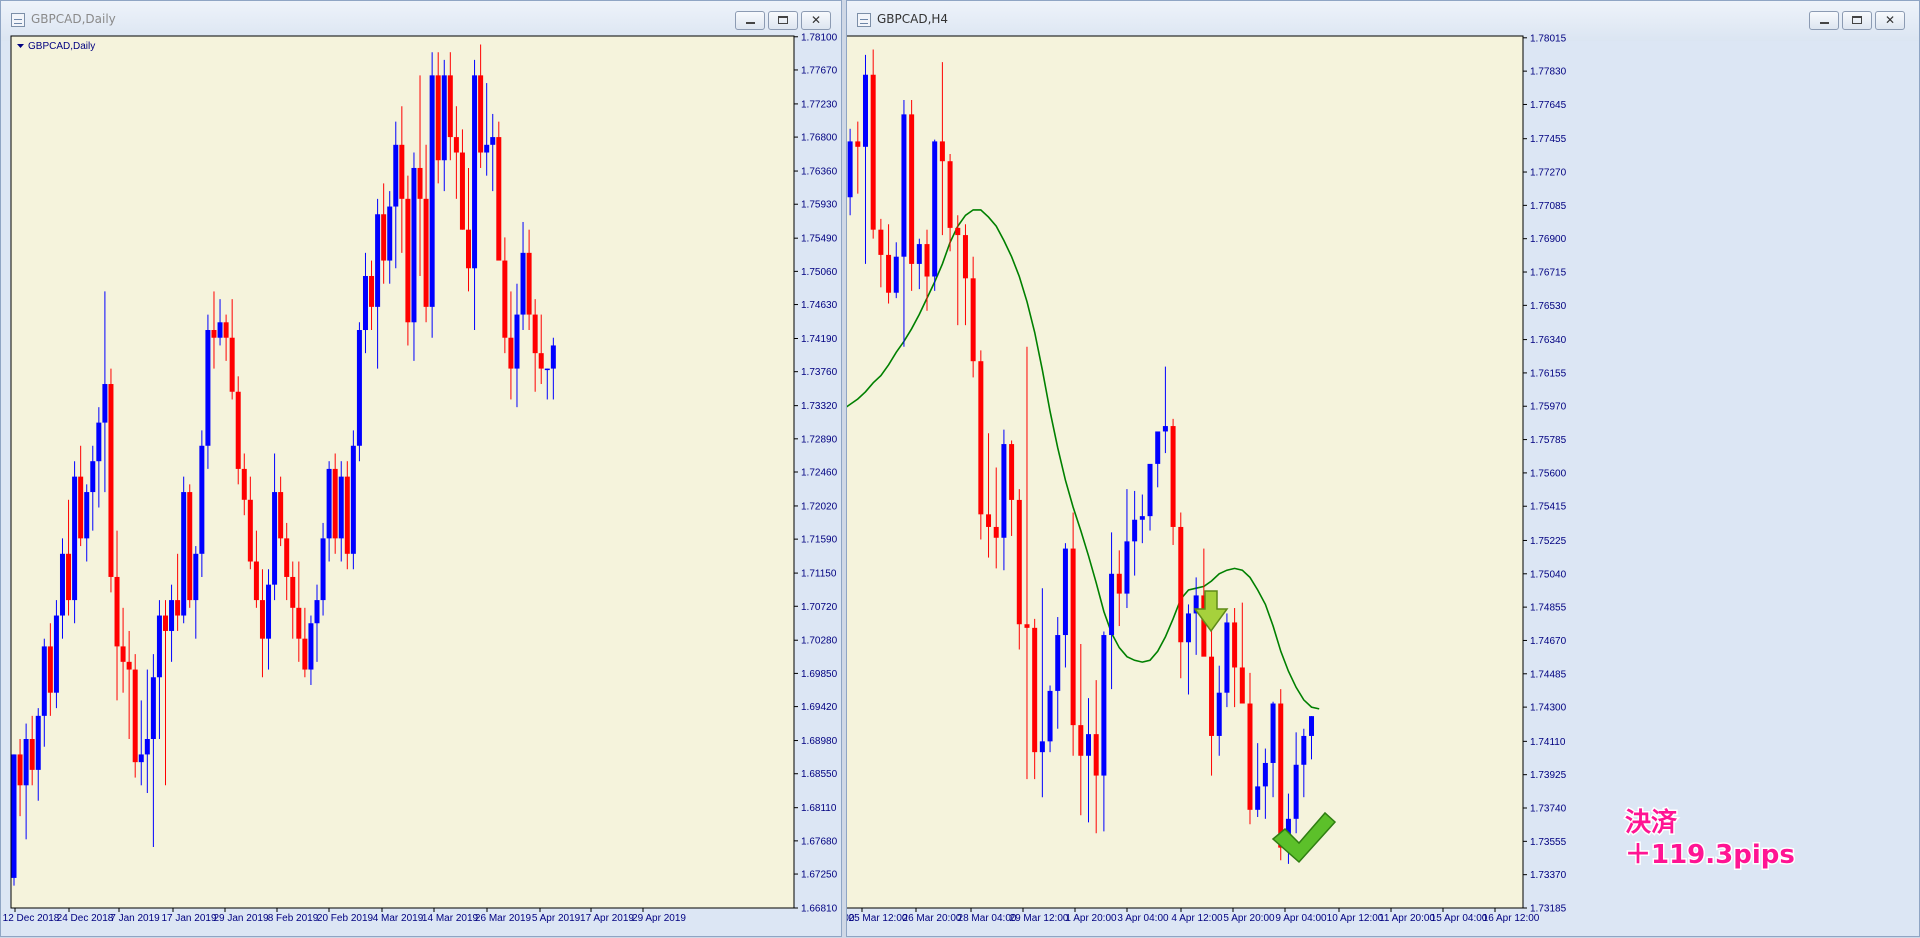  I want to click on y-tick-label: 1.76155, so click(1548, 373).